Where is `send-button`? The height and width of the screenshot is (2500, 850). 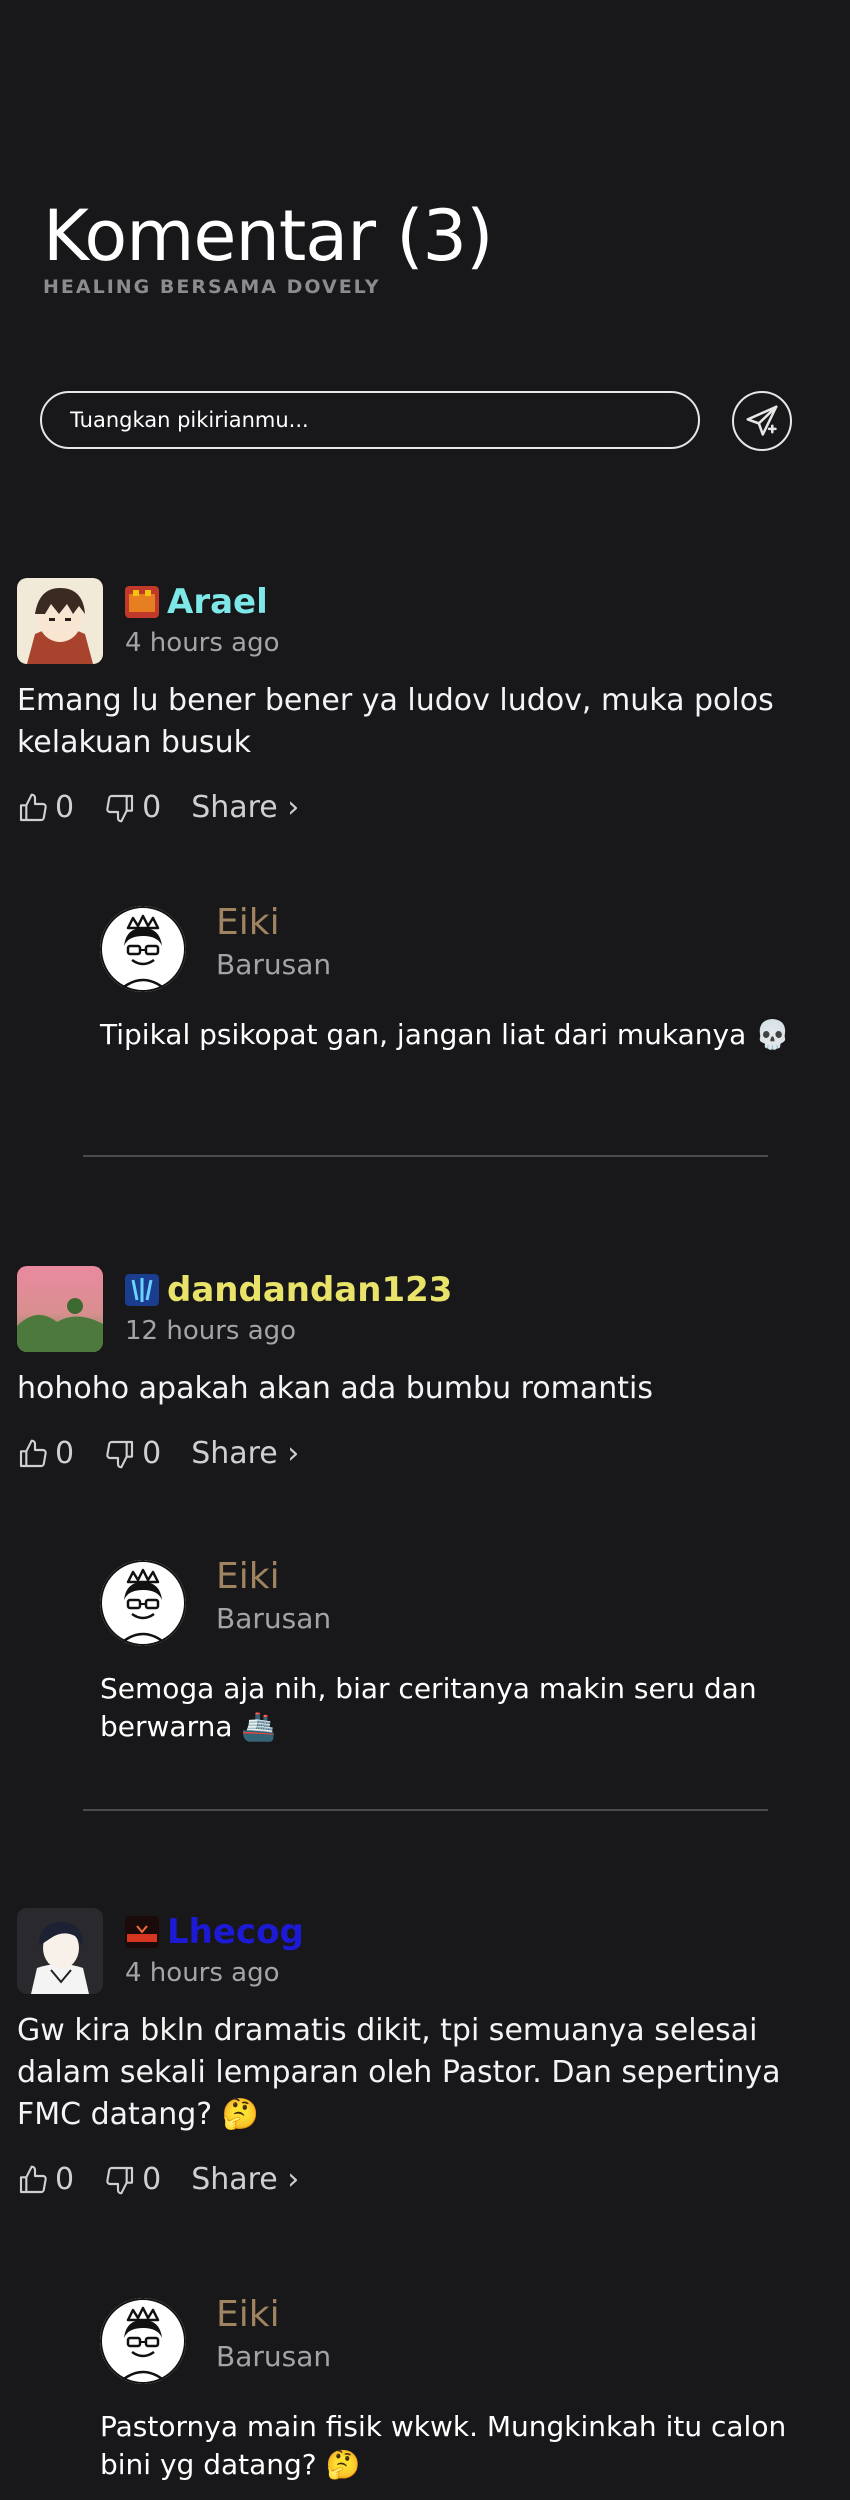
send-button is located at coordinates (762, 421).